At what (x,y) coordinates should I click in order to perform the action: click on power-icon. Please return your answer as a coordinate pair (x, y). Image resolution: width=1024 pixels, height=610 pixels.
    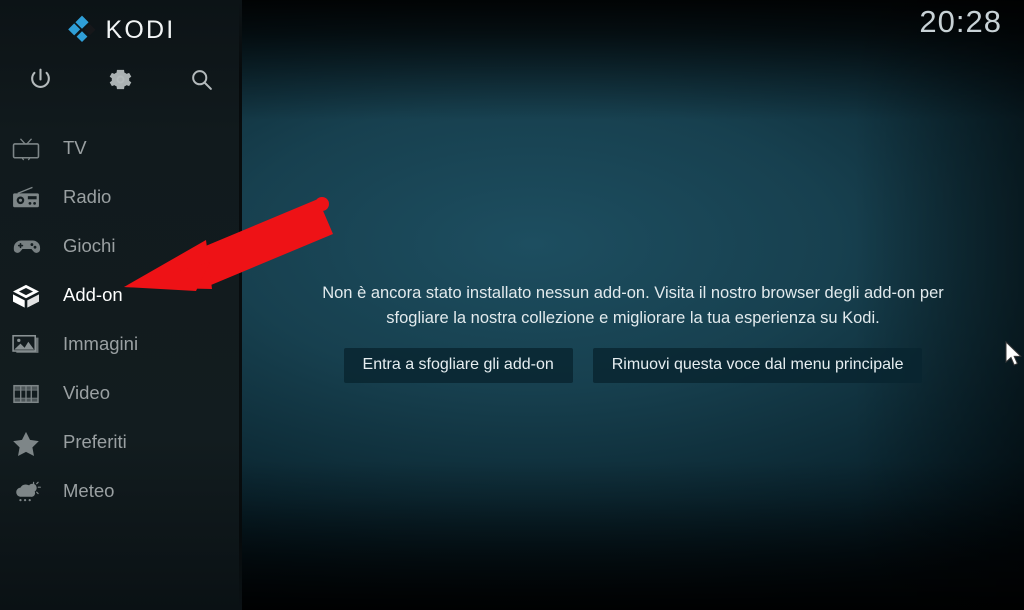
    Looking at the image, I should click on (40, 78).